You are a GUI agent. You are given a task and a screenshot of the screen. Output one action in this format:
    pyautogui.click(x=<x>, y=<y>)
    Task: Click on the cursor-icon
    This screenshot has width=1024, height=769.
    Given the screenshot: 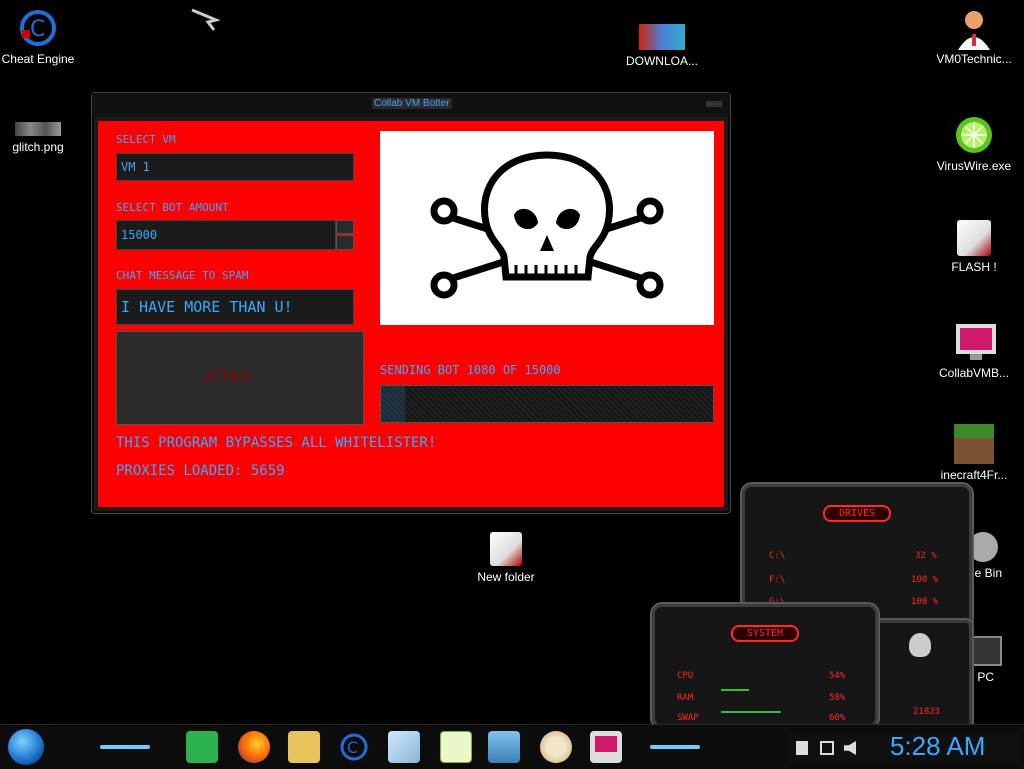 What is the action you would take?
    pyautogui.click(x=205, y=21)
    